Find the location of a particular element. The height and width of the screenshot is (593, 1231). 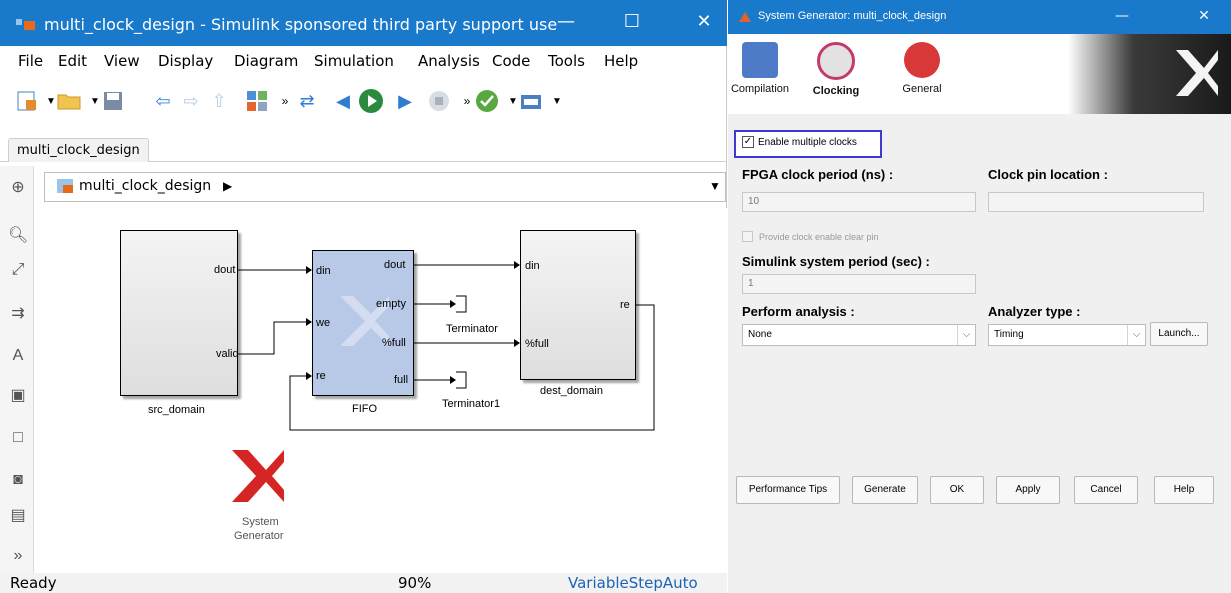

simulink-app-icon is located at coordinates (26, 23).